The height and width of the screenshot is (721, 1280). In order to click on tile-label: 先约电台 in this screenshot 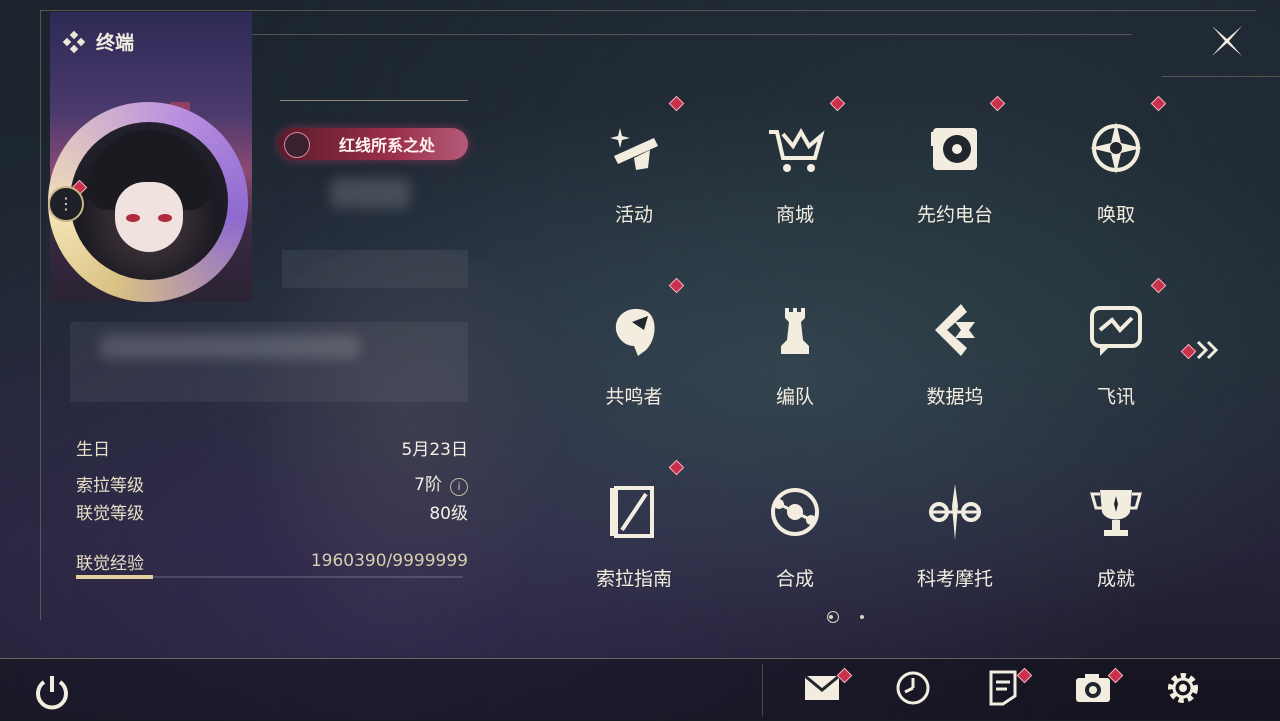, I will do `click(954, 215)`.